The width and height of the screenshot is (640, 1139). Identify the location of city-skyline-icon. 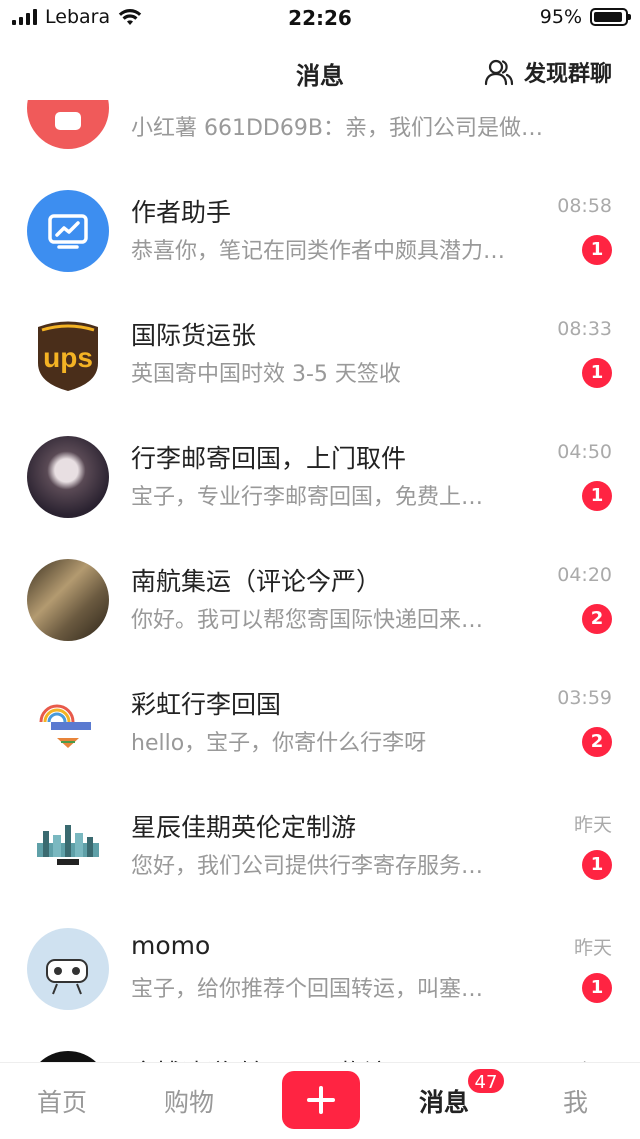
(68, 845).